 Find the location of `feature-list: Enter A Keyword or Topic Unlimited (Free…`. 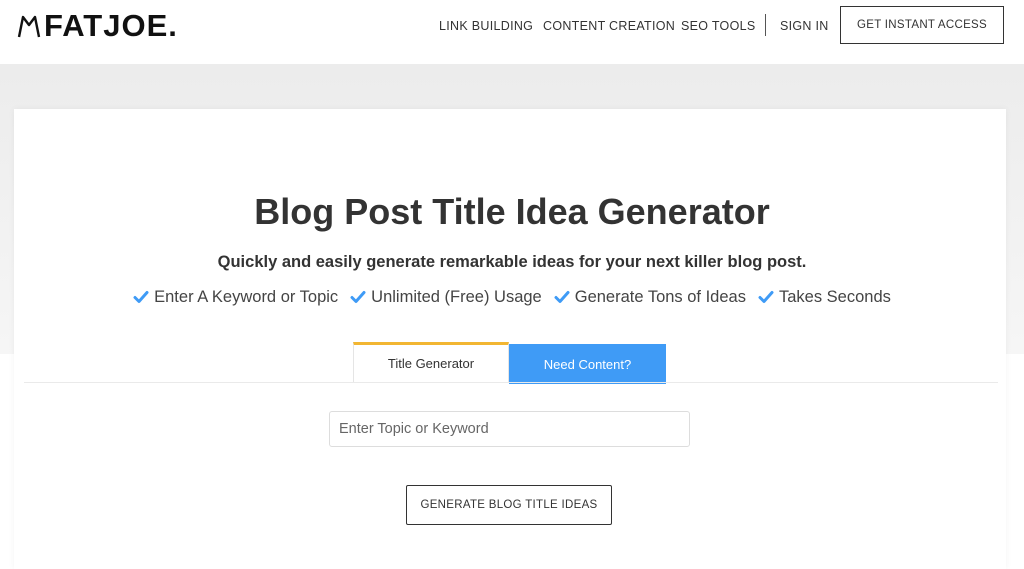

feature-list: Enter A Keyword or Topic Unlimited (Free… is located at coordinates (512, 297).